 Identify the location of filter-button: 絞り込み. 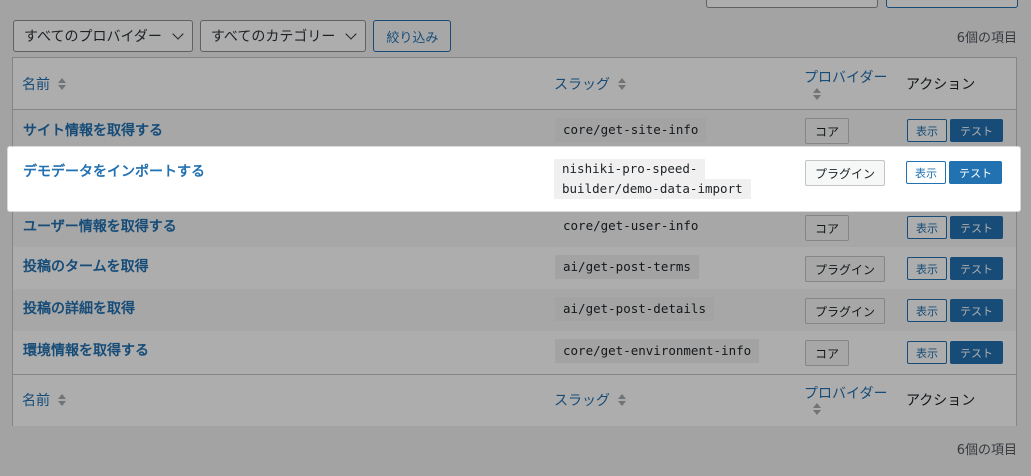
(412, 36).